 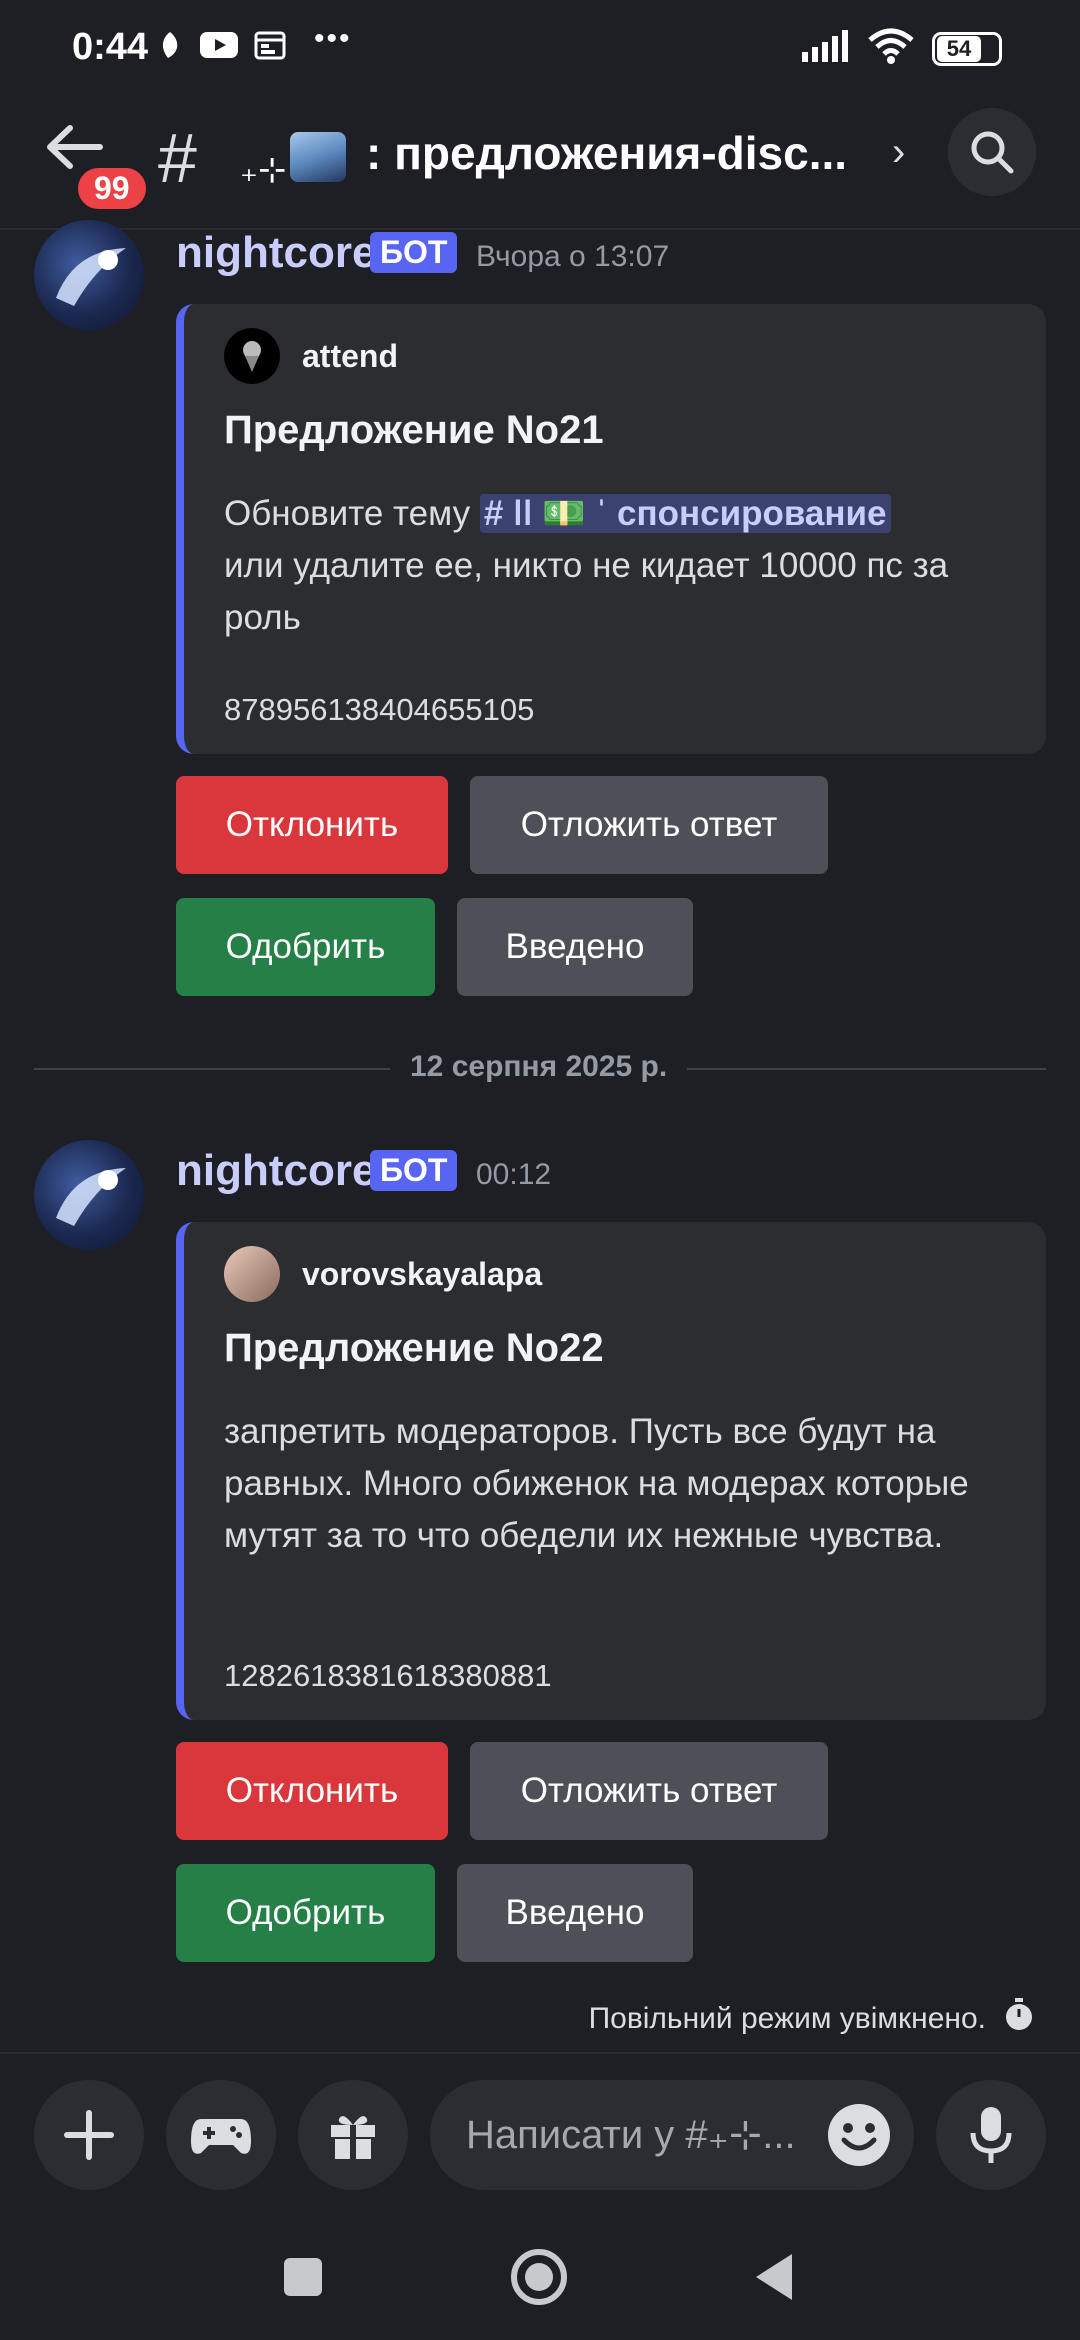 What do you see at coordinates (333, 38) in the screenshot?
I see `more-notifications-icon: •••` at bounding box center [333, 38].